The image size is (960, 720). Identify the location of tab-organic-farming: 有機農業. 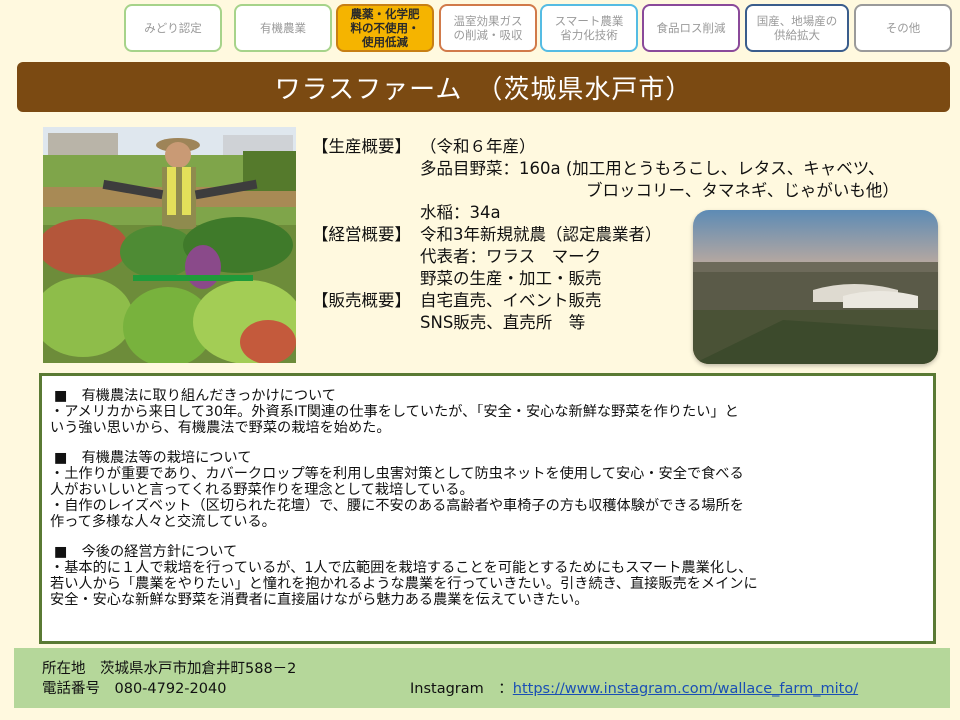
(283, 28).